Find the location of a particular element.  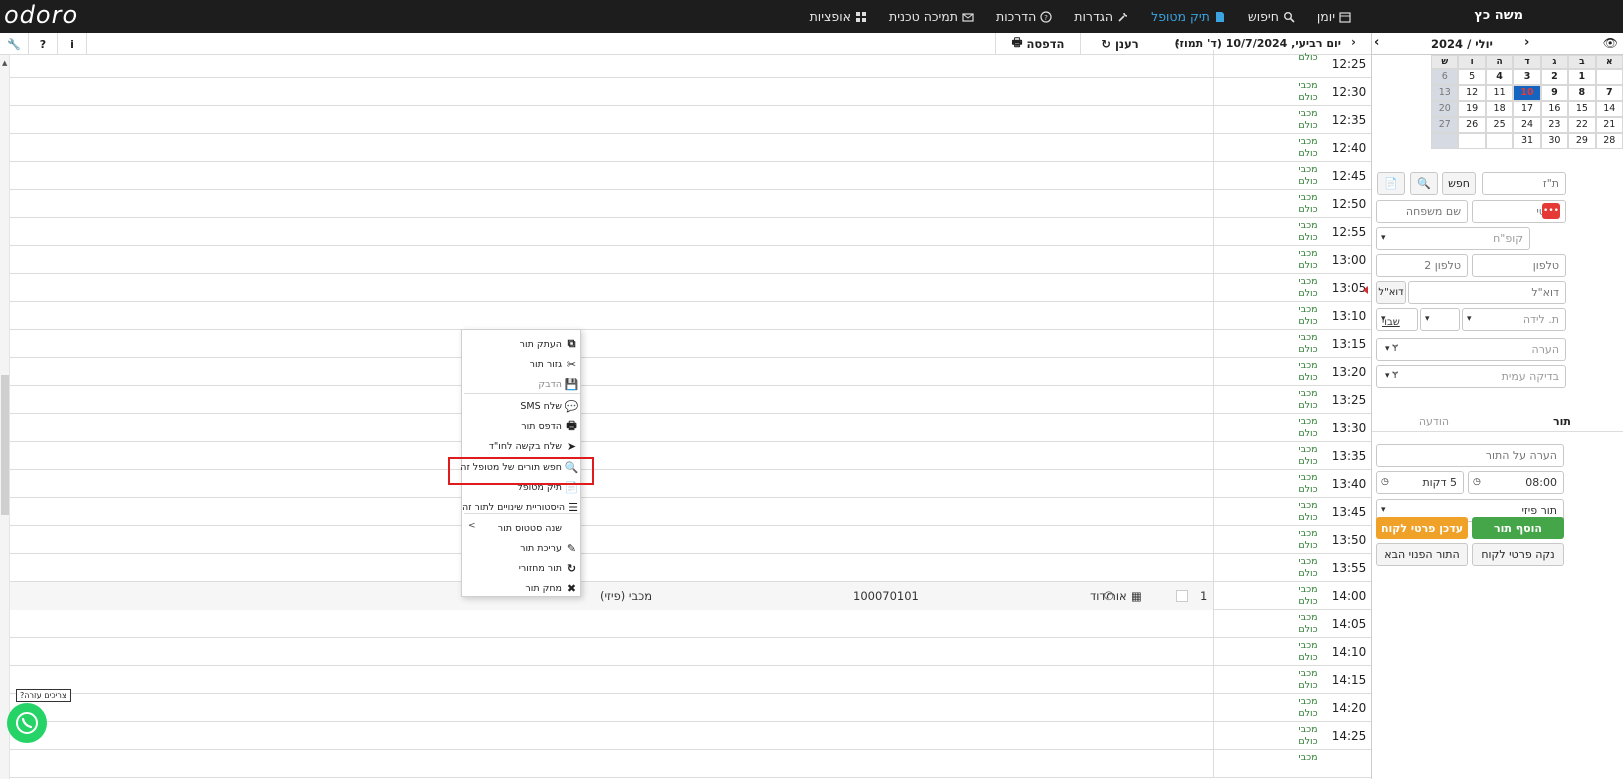

schedule-row: מכבי כולם 13:30 is located at coordinates (690, 428).